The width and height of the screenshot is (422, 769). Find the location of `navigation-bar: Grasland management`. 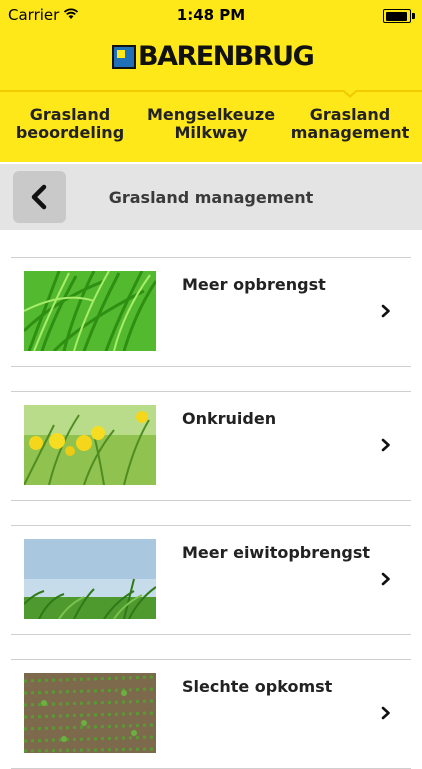

navigation-bar: Grasland management is located at coordinates (211, 197).